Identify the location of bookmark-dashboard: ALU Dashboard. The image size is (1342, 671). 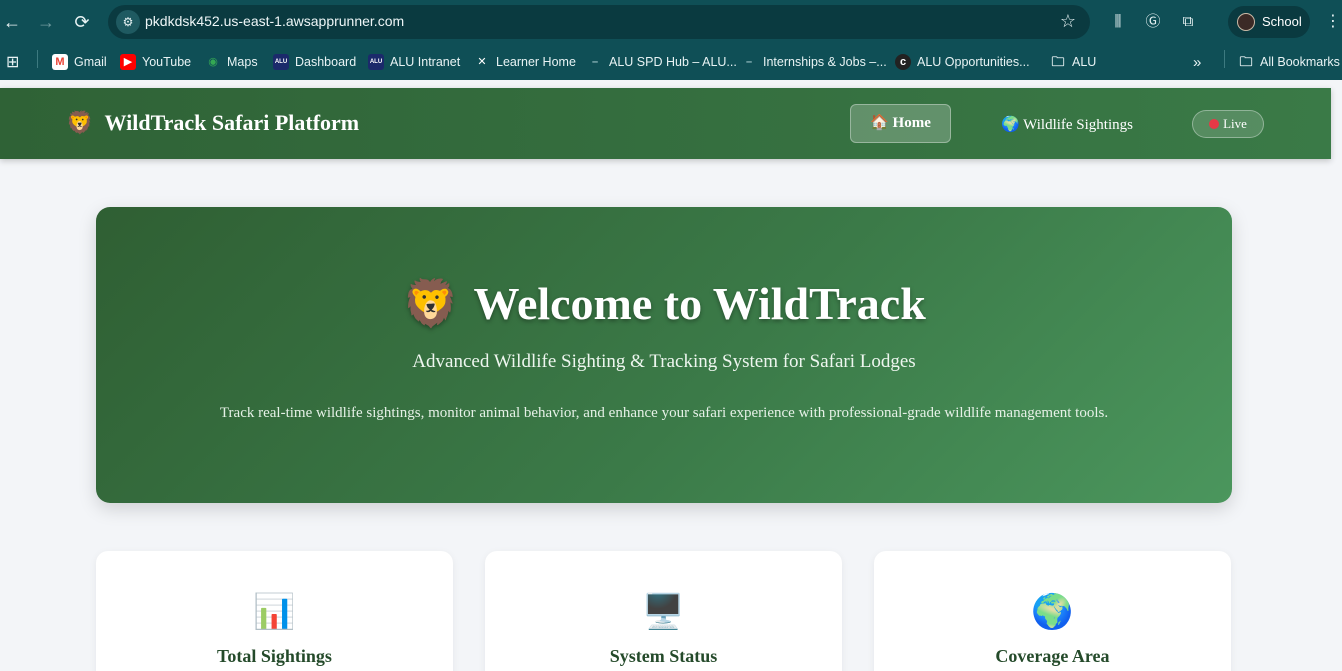
(314, 62).